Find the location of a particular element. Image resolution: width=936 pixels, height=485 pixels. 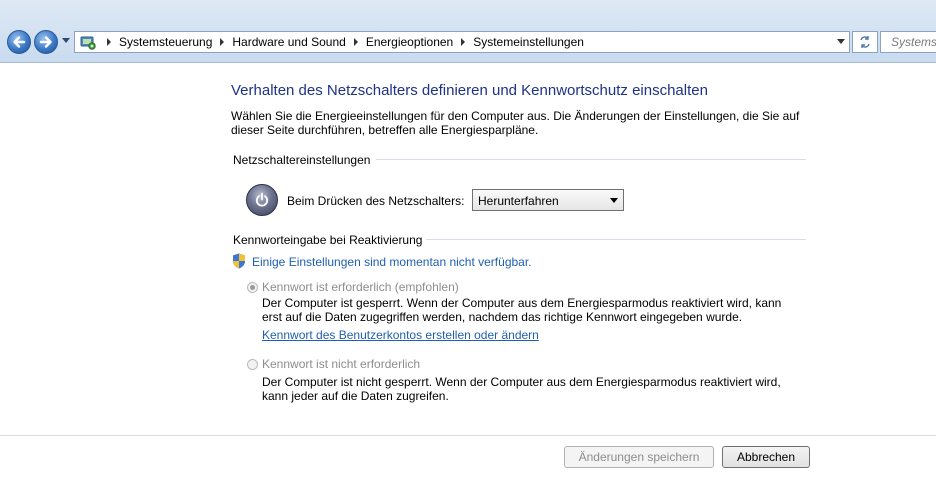

search-input is located at coordinates (908, 41).